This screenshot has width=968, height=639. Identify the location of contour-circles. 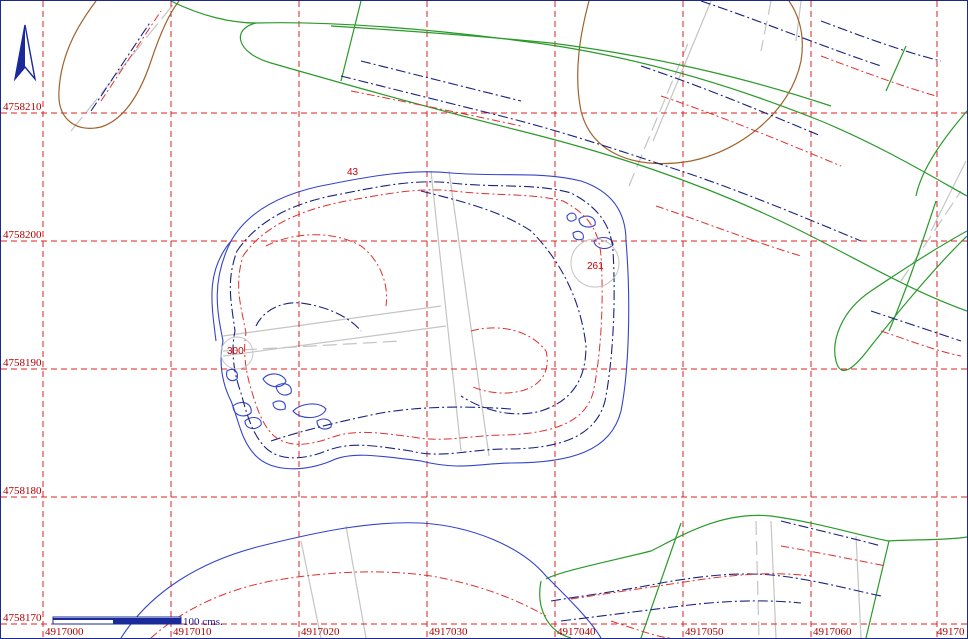
(420, 304).